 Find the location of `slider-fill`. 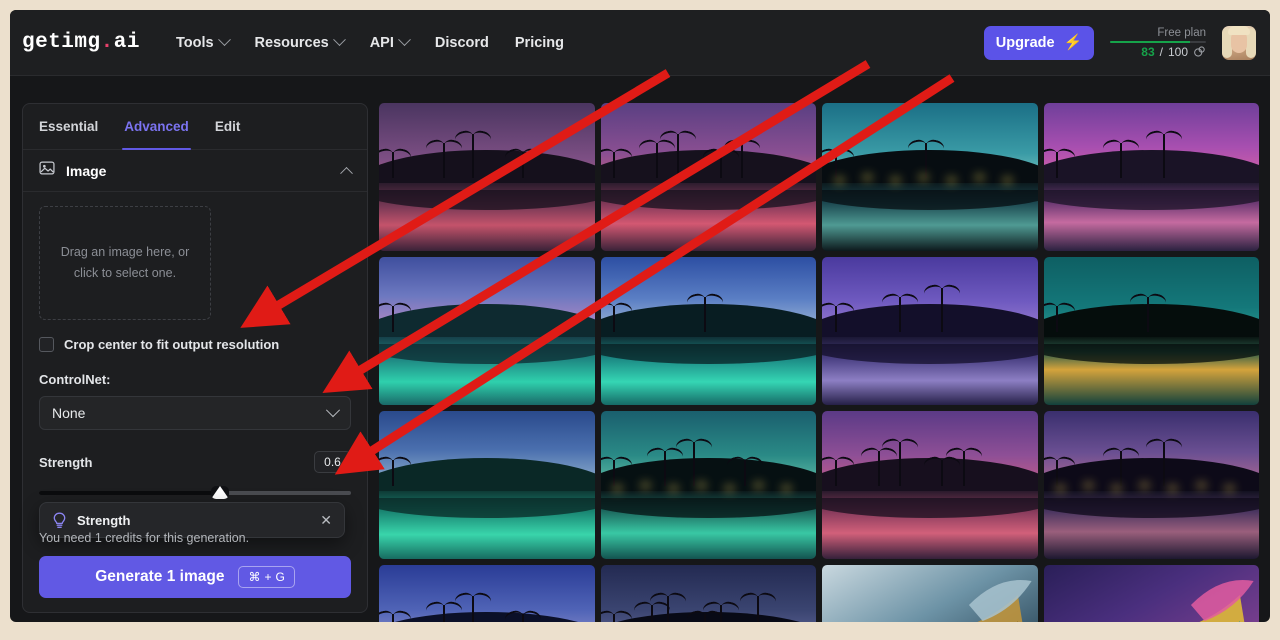

slider-fill is located at coordinates (129, 493).